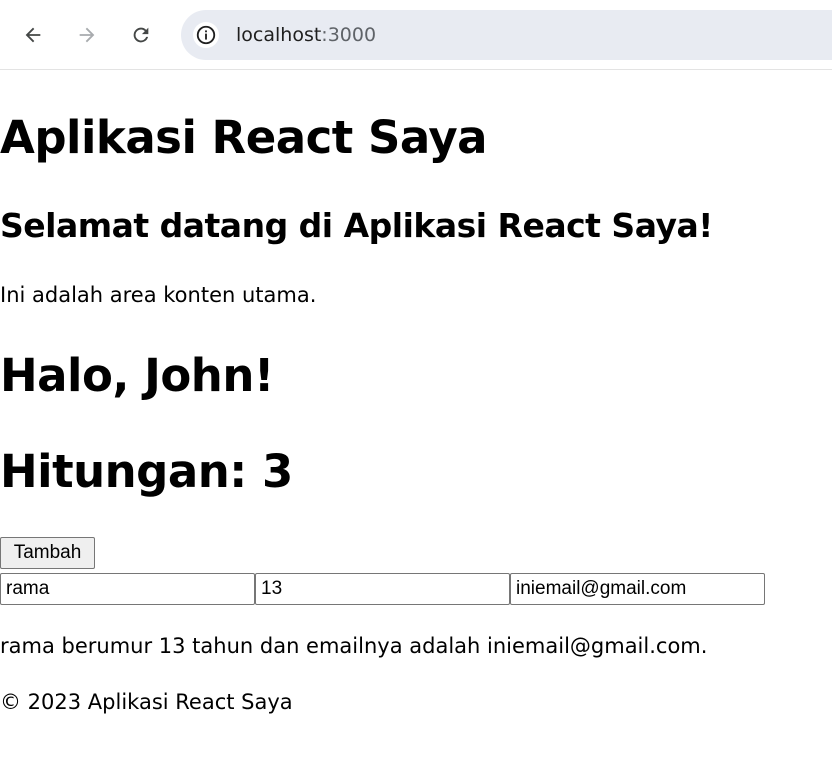  Describe the element at coordinates (349, 35) in the screenshot. I see `url-port: :3000` at that location.